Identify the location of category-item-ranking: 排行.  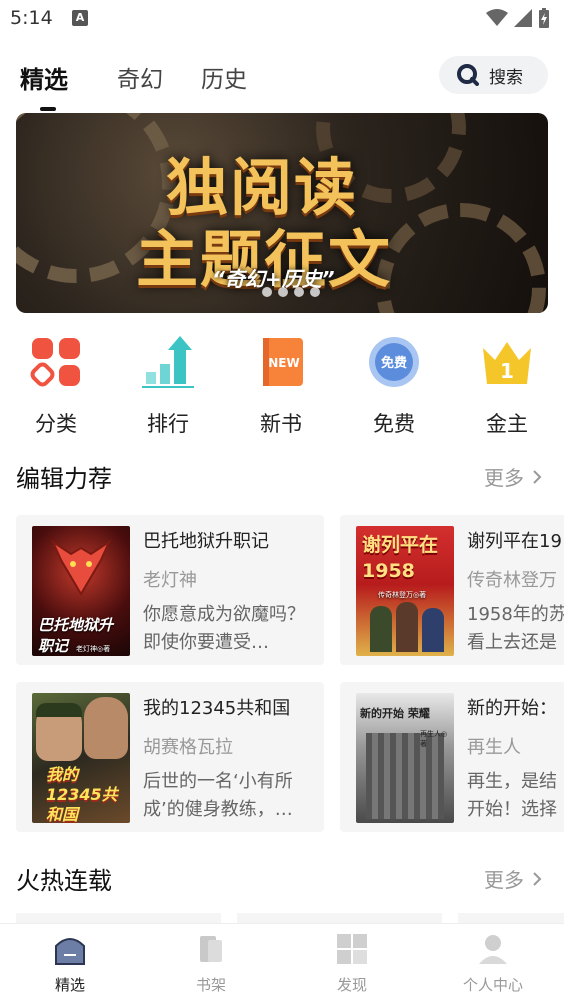
(168, 384).